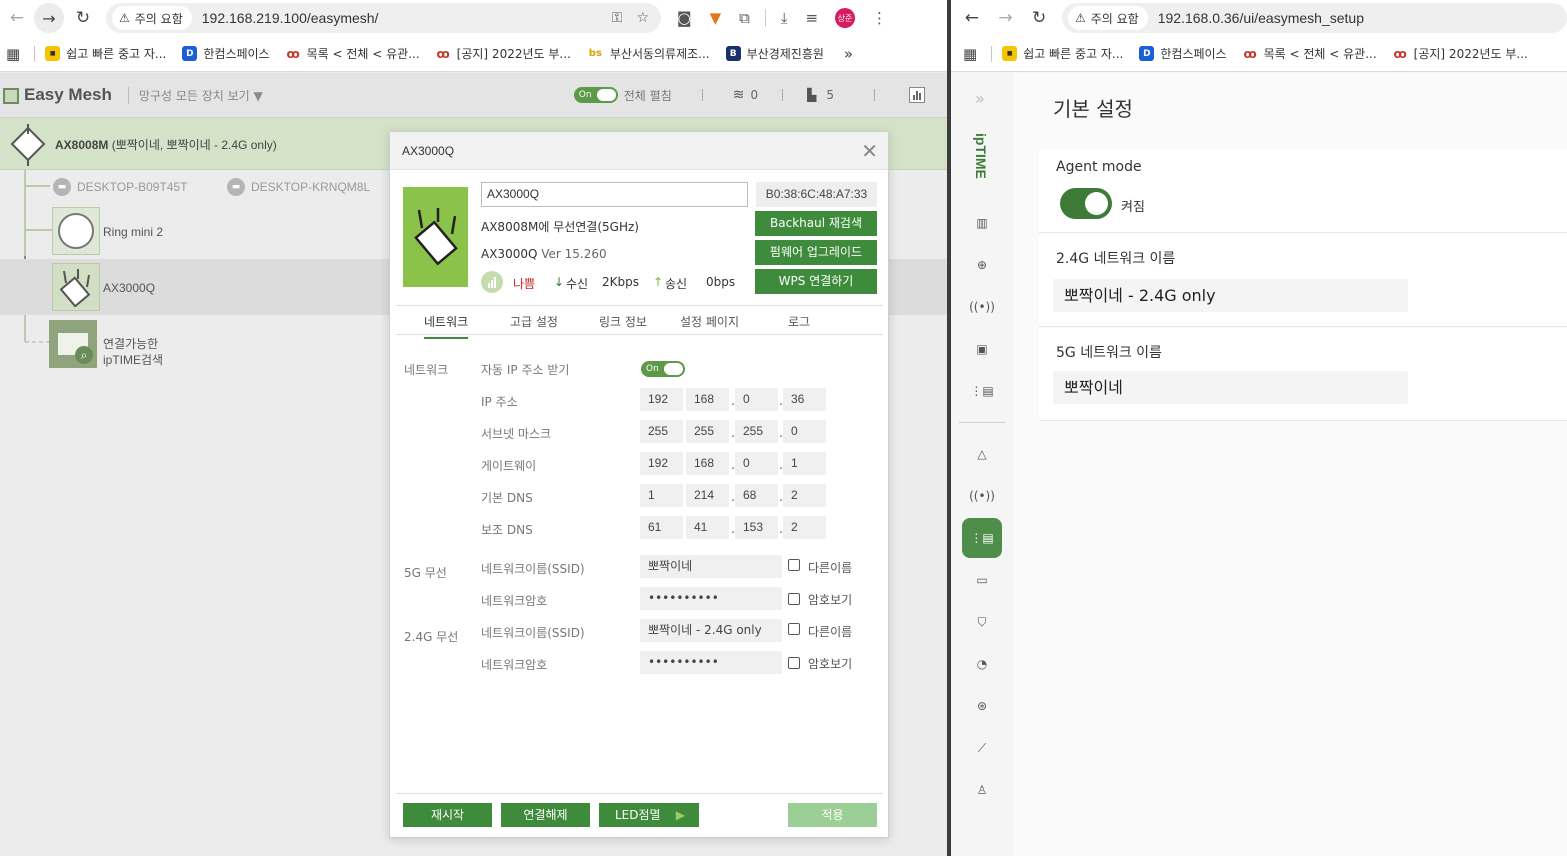 This screenshot has height=856, width=1567. Describe the element at coordinates (1230, 387) in the screenshot. I see `net5-input: 뽀짝이네` at that location.